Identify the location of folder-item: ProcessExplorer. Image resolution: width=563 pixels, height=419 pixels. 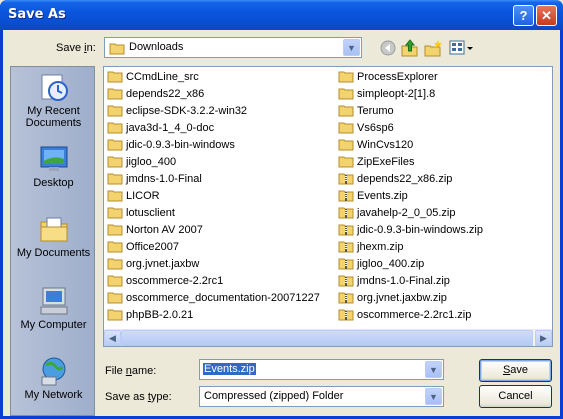
(388, 77).